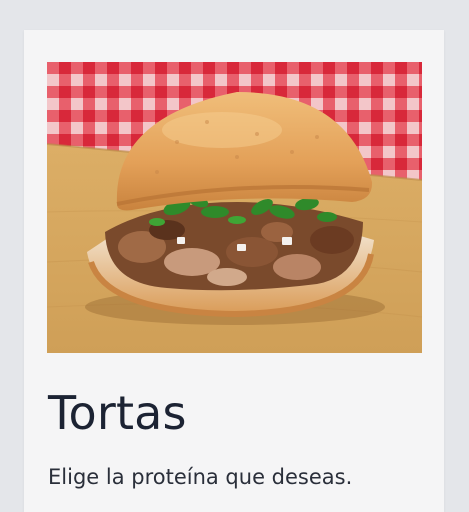 The image size is (469, 512). What do you see at coordinates (200, 477) in the screenshot?
I see `card-subtitle: Elige la proteína que deseas.` at bounding box center [200, 477].